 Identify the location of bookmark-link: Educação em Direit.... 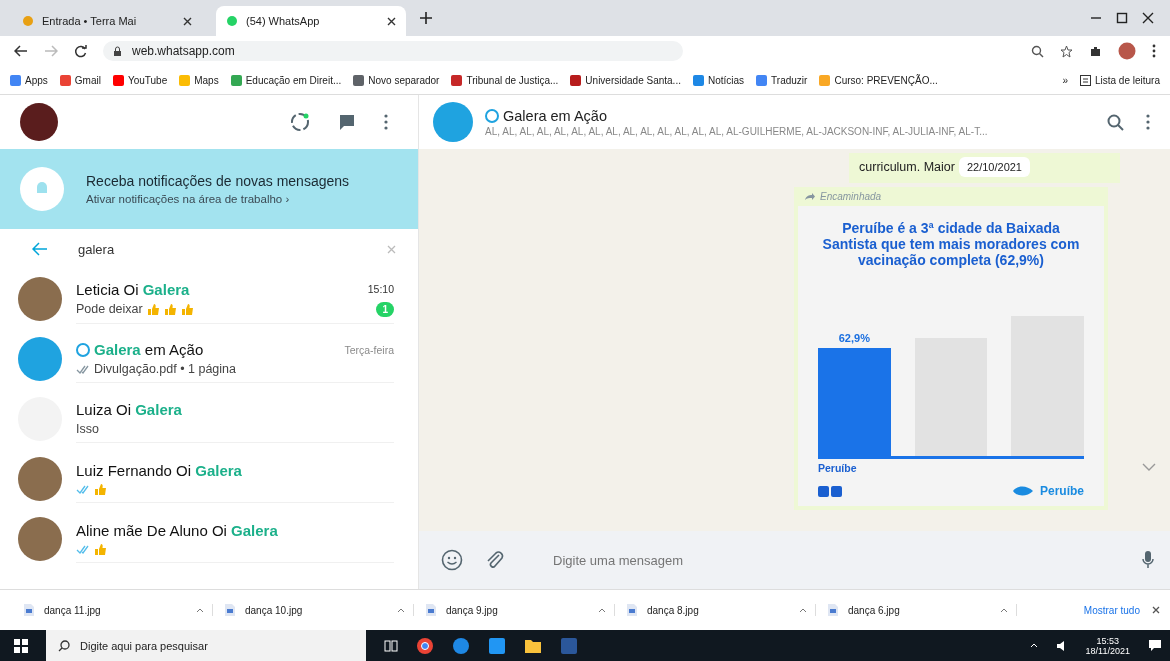
(286, 80).